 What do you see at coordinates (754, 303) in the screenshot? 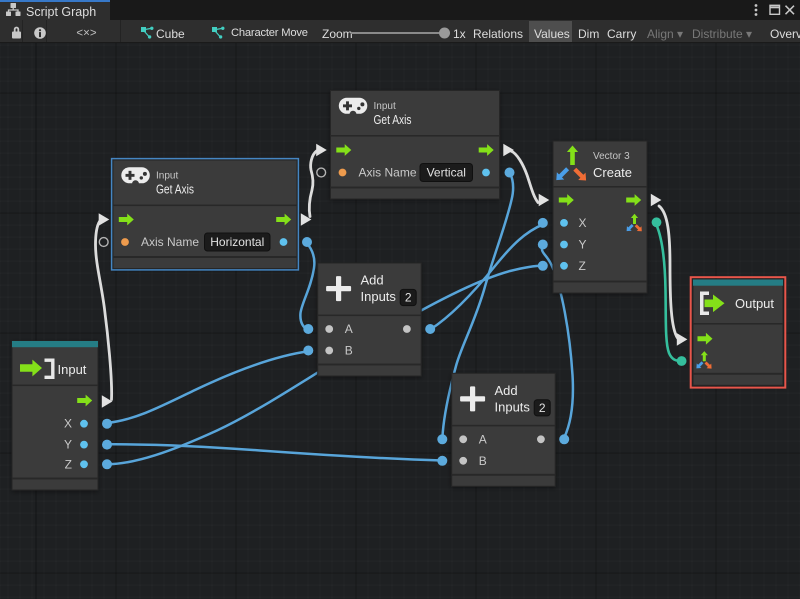
I see `svg-text: Output` at bounding box center [754, 303].